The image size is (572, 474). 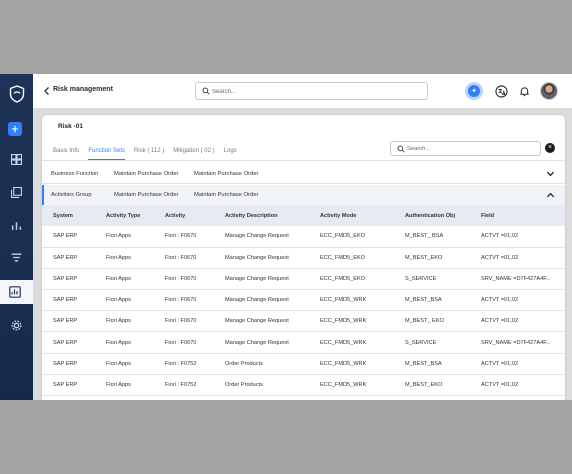 What do you see at coordinates (261, 215) in the screenshot?
I see `column-header: Activity Description` at bounding box center [261, 215].